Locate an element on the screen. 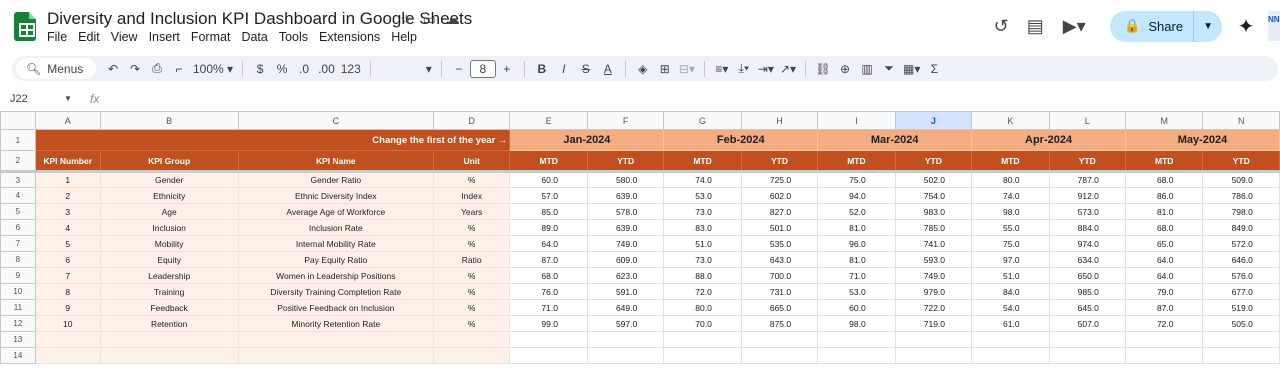 The height and width of the screenshot is (370, 1280). increase-decimal-button: .00 is located at coordinates (326, 69).